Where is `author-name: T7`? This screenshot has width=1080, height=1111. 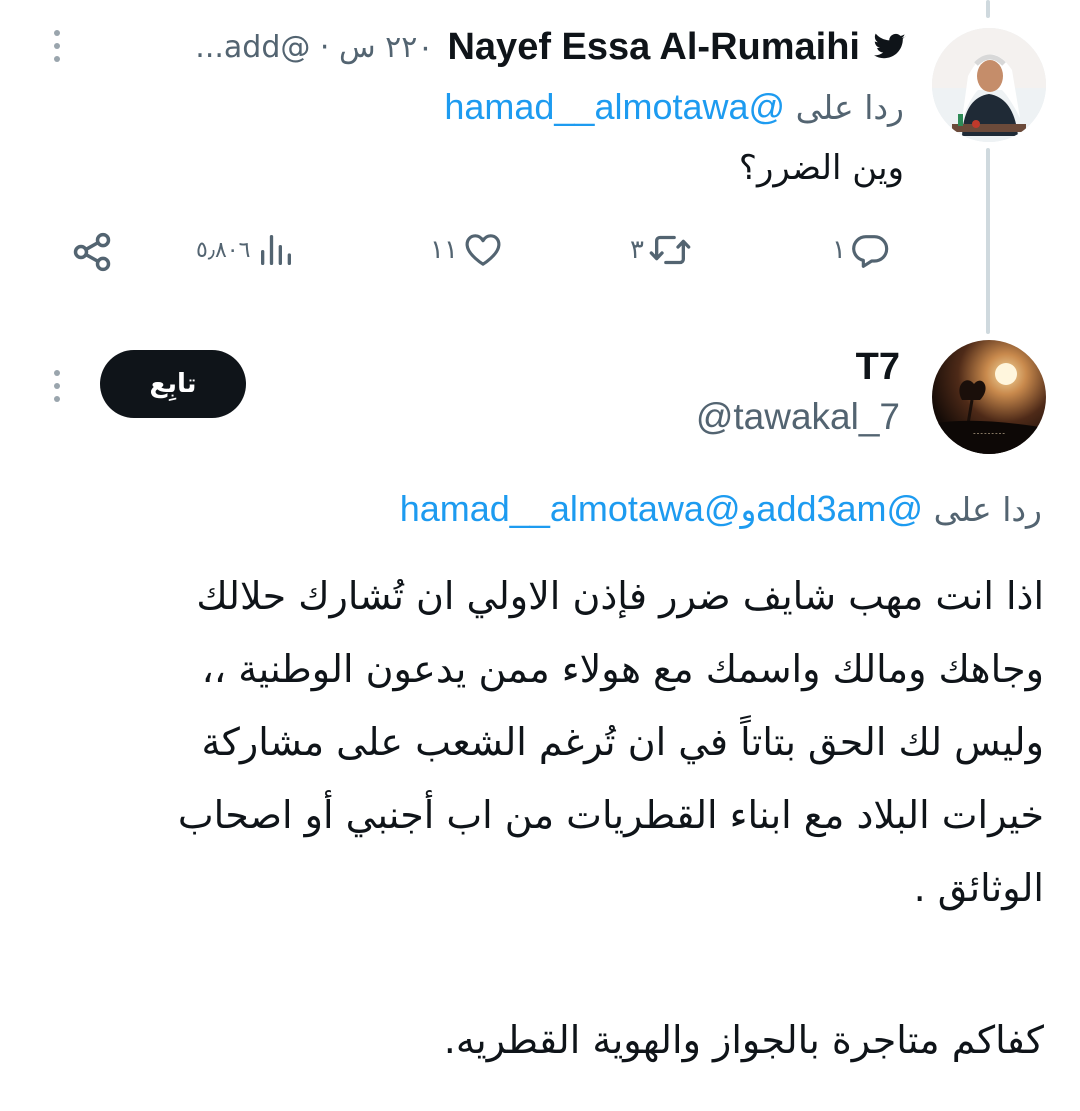 author-name: T7 is located at coordinates (878, 367).